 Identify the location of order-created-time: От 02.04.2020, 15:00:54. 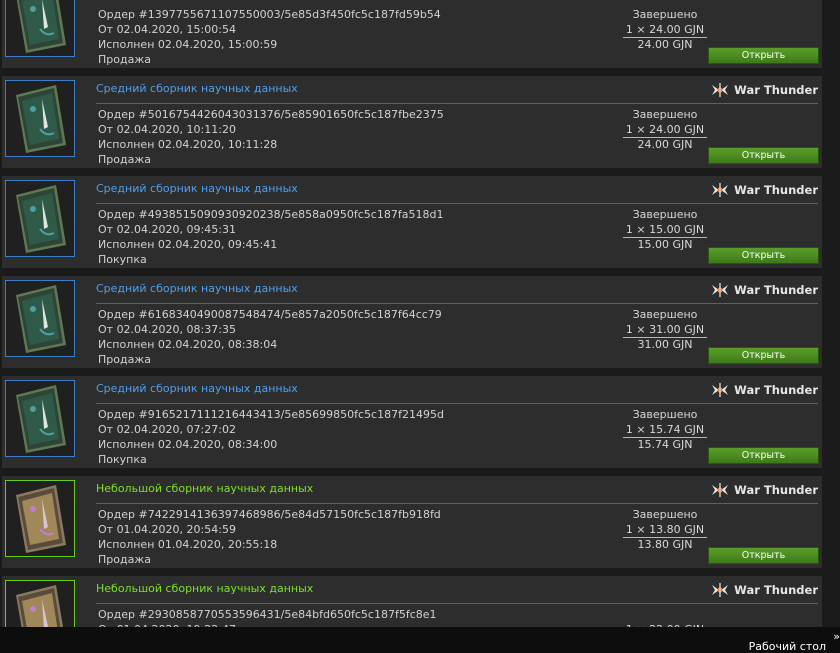
(167, 29).